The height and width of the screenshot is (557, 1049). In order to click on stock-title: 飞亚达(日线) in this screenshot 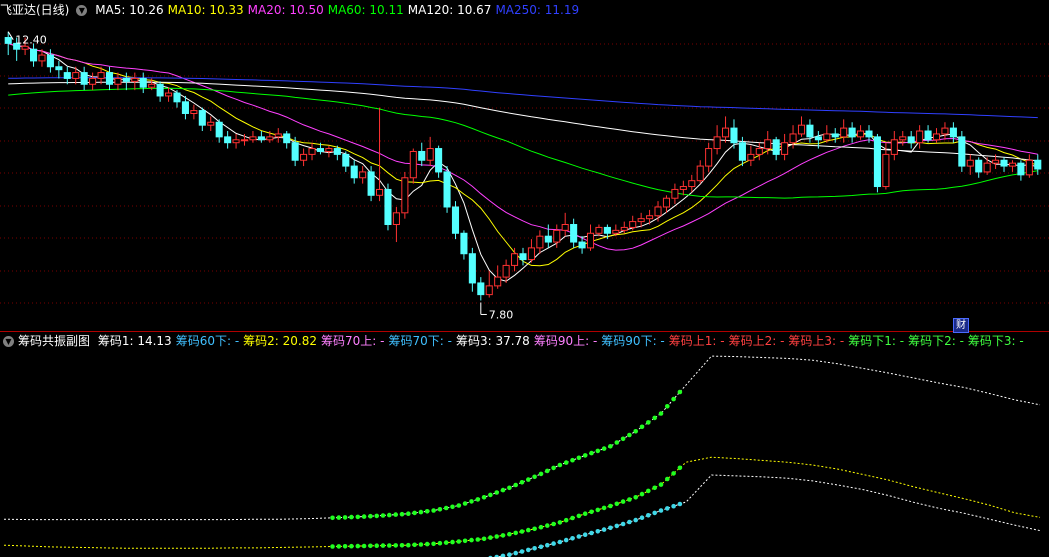, I will do `click(34, 10)`.